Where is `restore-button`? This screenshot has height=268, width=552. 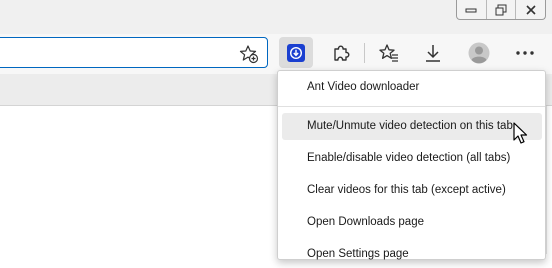 restore-button is located at coordinates (502, 9).